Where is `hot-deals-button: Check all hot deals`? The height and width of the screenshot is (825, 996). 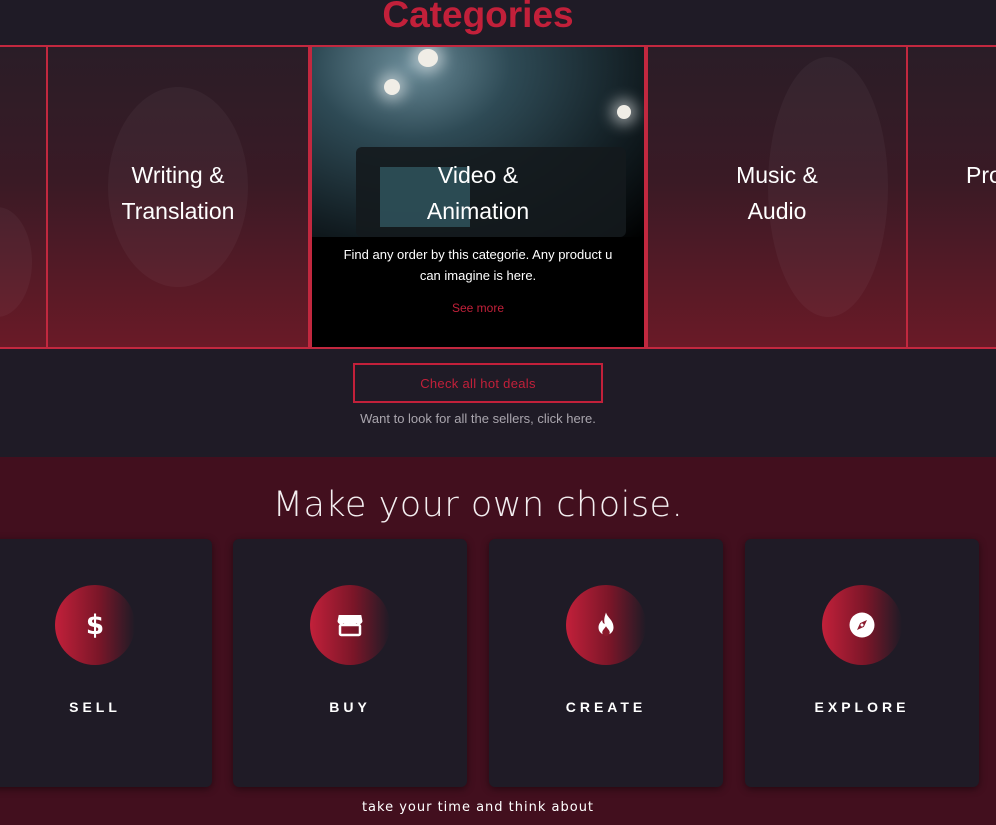 hot-deals-button: Check all hot deals is located at coordinates (478, 383).